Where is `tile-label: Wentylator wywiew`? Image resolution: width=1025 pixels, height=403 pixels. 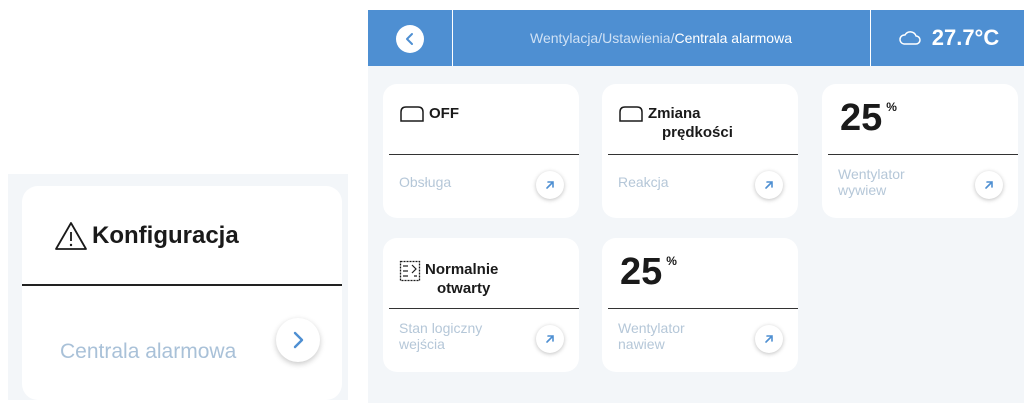
tile-label: Wentylator wywiew is located at coordinates (898, 182).